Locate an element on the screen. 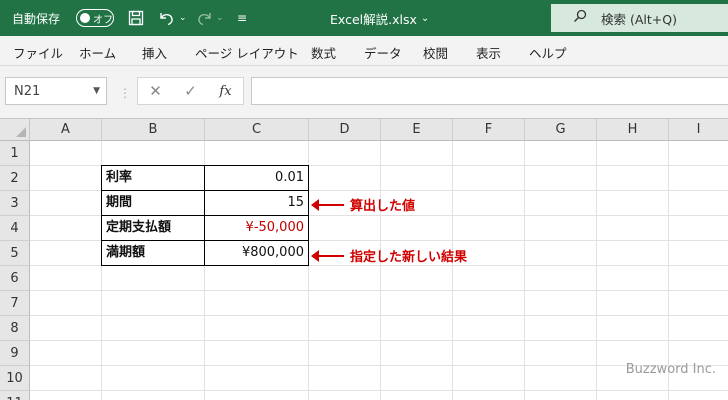 This screenshot has width=728, height=400. tab-review: 校閲 is located at coordinates (435, 52).